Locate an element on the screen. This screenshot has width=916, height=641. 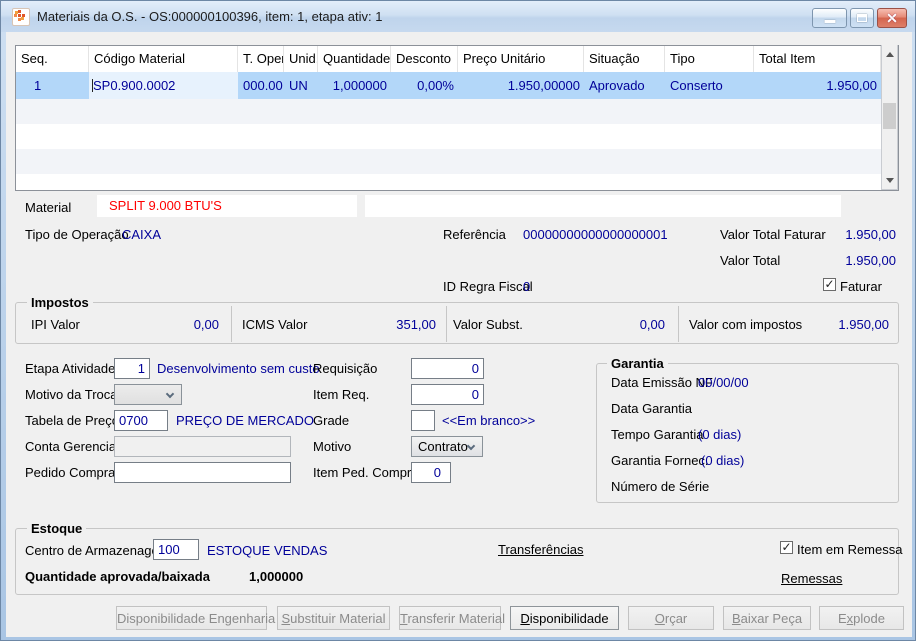
valor-com-impostos-value: 1.950,00 is located at coordinates (863, 324).